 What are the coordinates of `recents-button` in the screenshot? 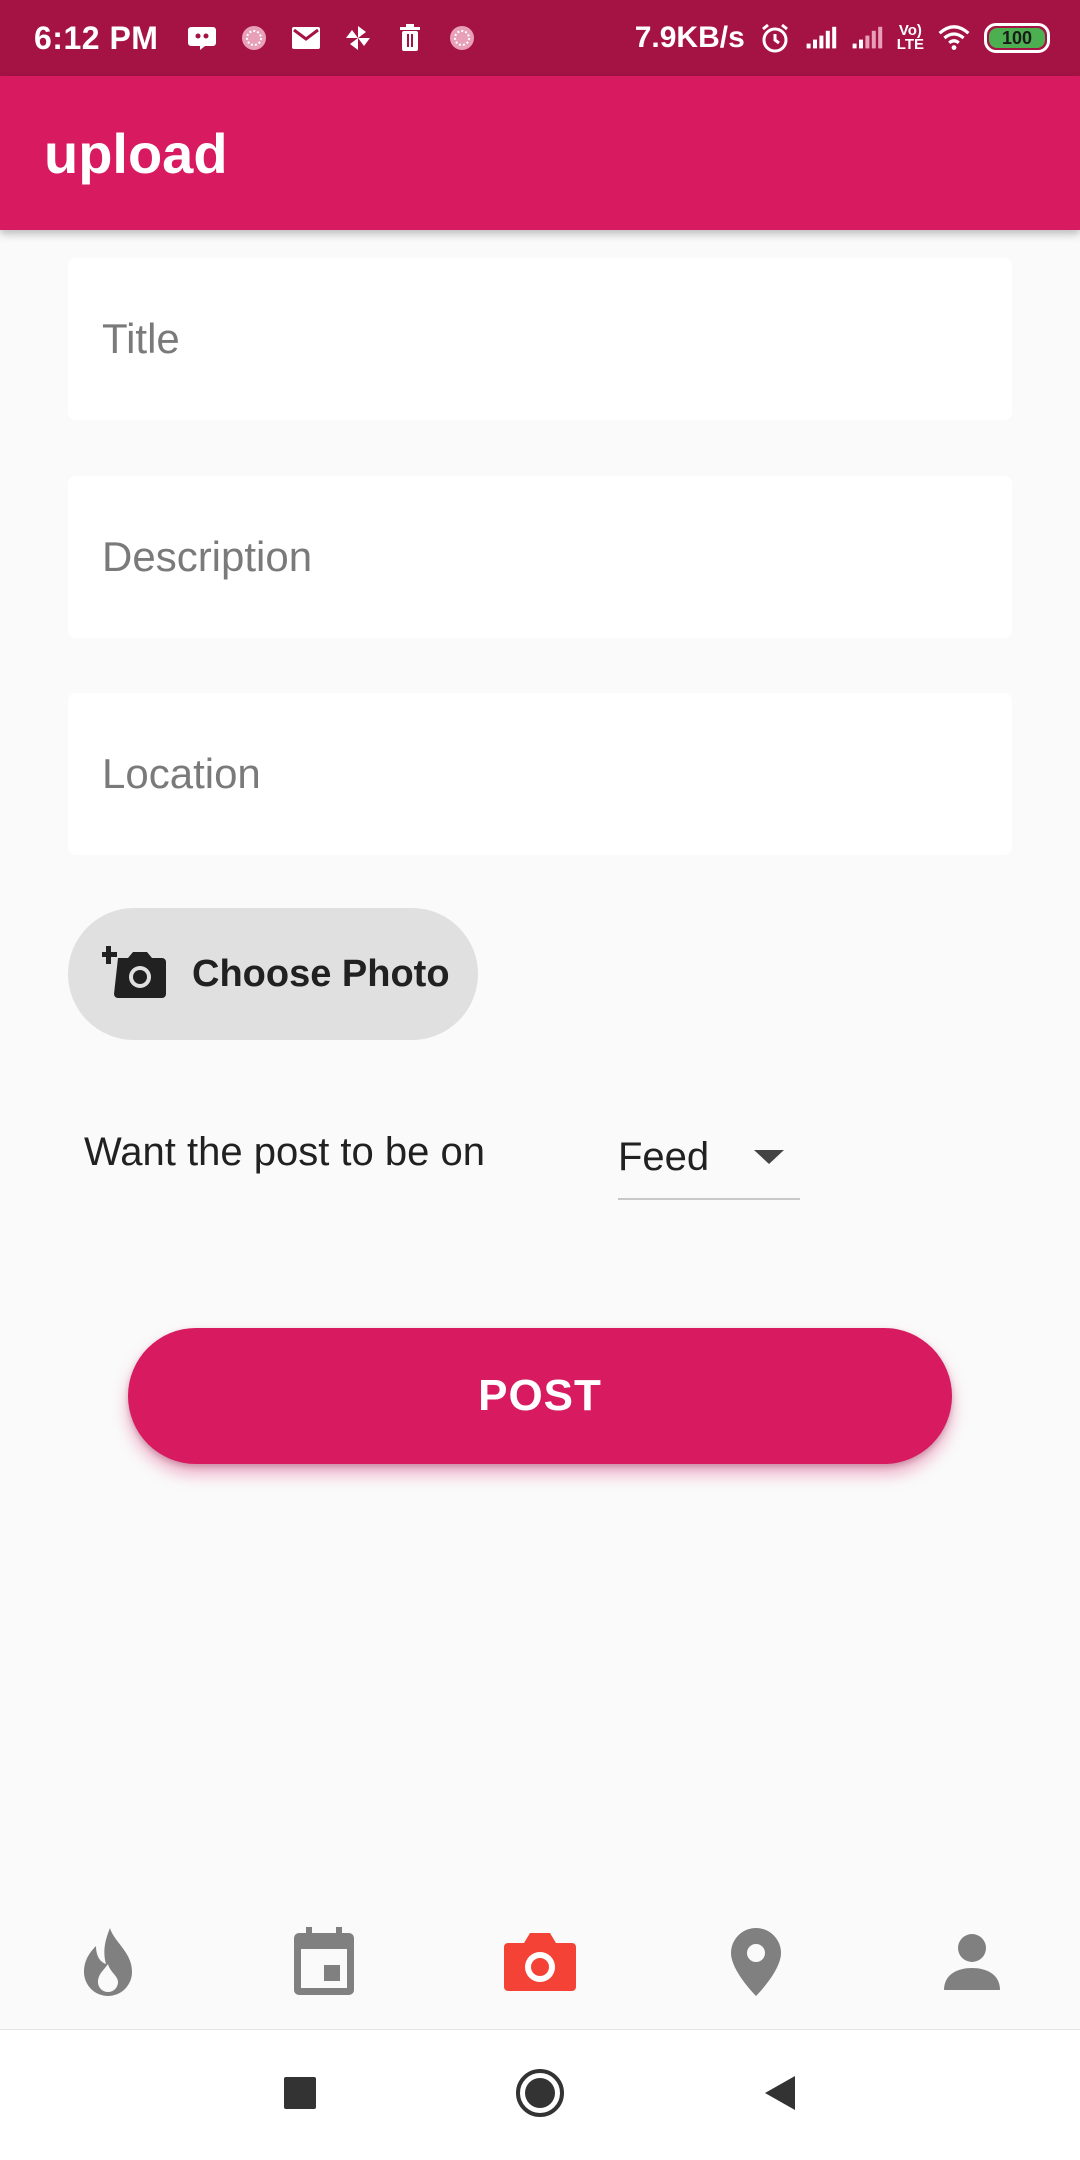 It's located at (300, 2095).